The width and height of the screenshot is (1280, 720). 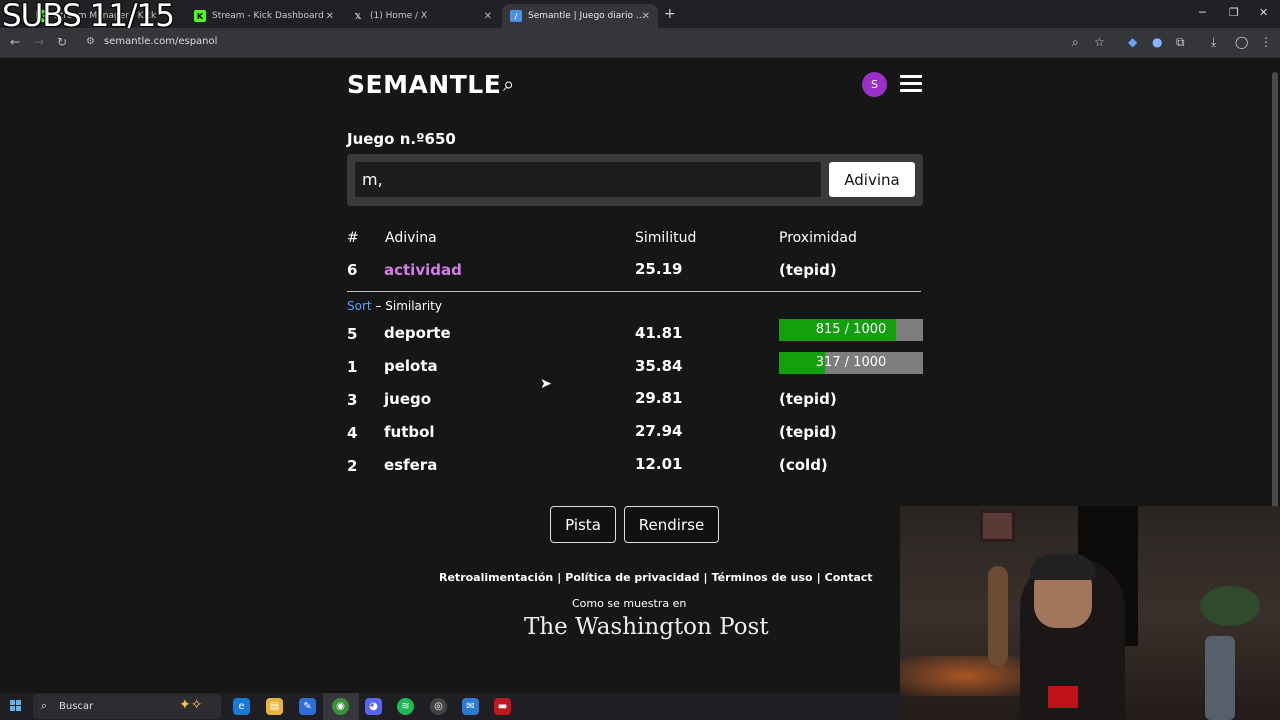 I want to click on give-up-button: Rendirse, so click(x=671, y=524).